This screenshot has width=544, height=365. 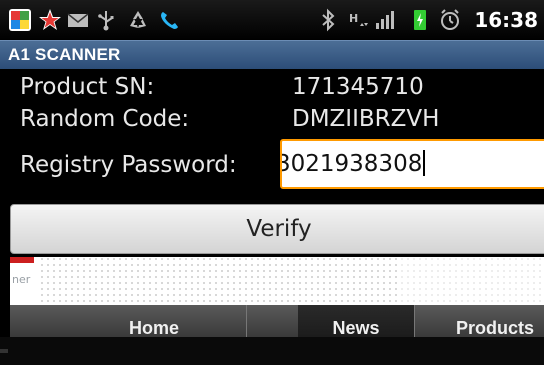 What do you see at coordinates (358, 87) in the screenshot?
I see `product-sn-value: 171345710` at bounding box center [358, 87].